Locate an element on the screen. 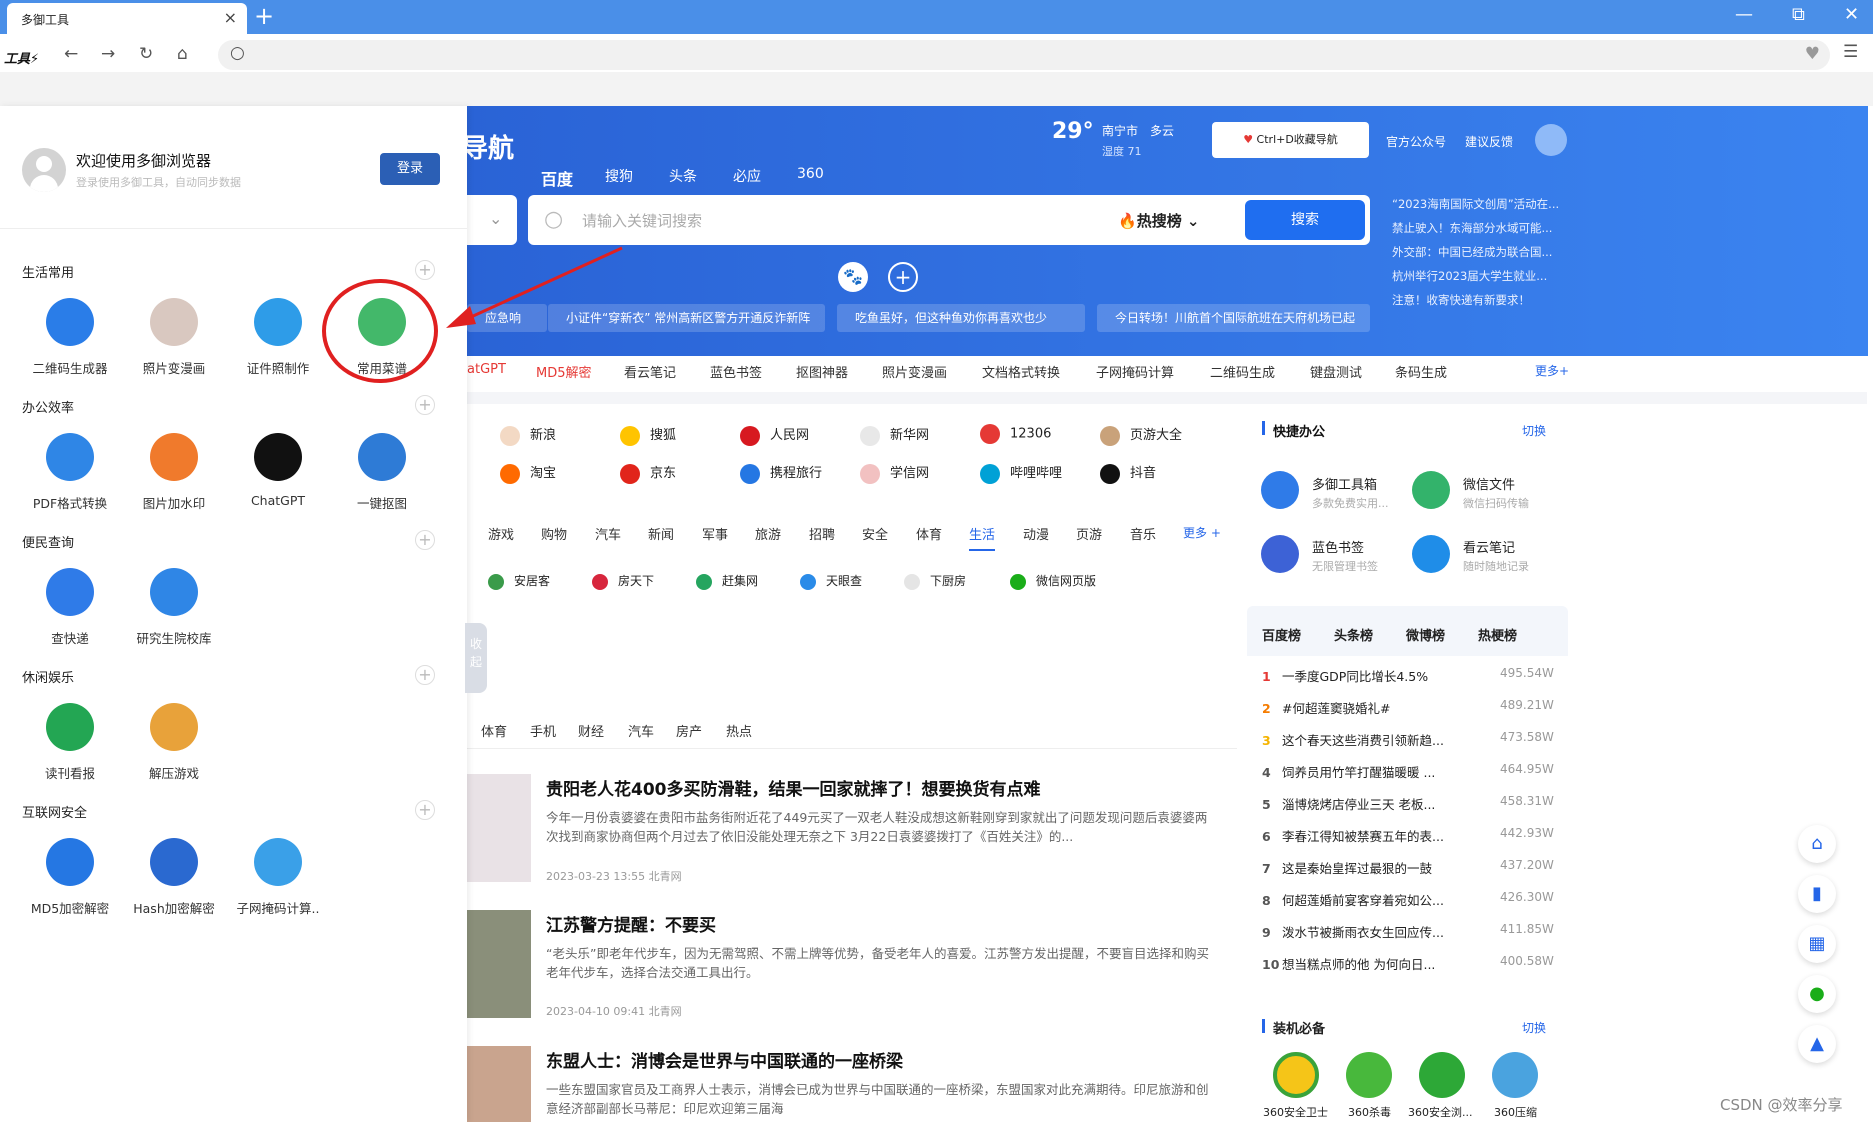 The height and width of the screenshot is (1122, 1873). news-ticker: 今日转场！川航首个国际航班在天府机场已起 is located at coordinates (1233, 318).